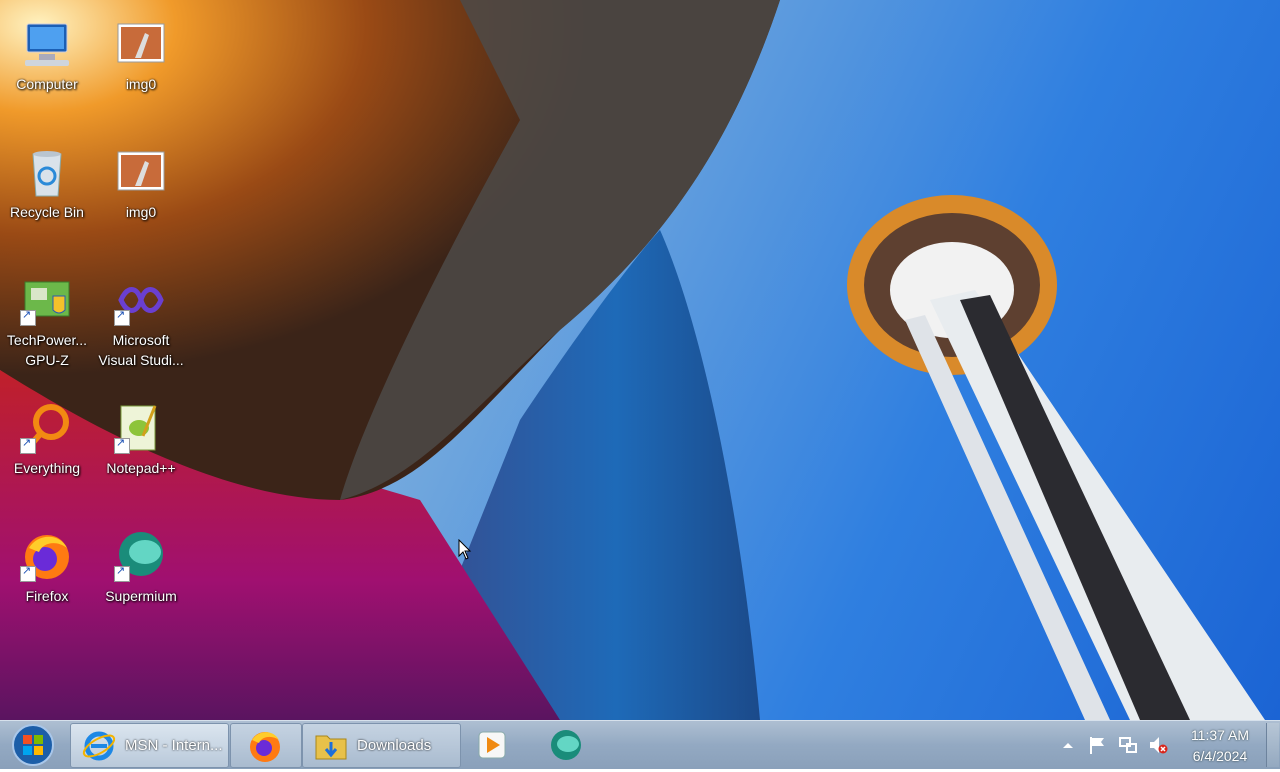 The height and width of the screenshot is (772, 1280). I want to click on desktop-icon-everything: Everything, so click(45, 448).